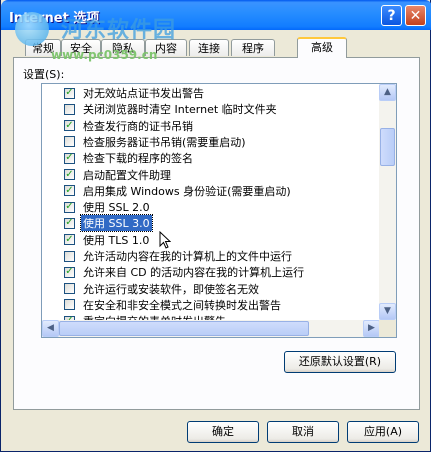 The width and height of the screenshot is (431, 452). What do you see at coordinates (127, 175) in the screenshot?
I see `settings-row-label: 启动配置文件助理` at bounding box center [127, 175].